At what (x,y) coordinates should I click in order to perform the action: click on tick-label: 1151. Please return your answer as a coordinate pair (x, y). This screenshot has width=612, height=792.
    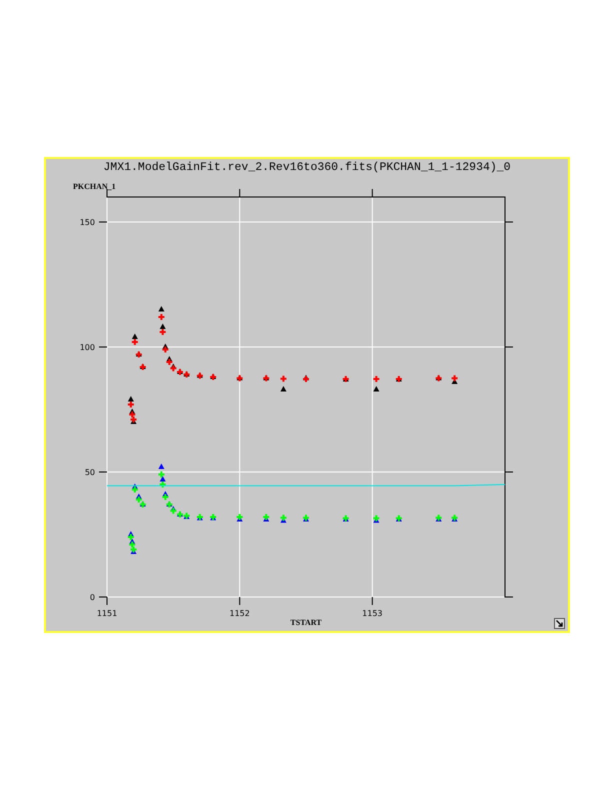
    Looking at the image, I should click on (107, 613).